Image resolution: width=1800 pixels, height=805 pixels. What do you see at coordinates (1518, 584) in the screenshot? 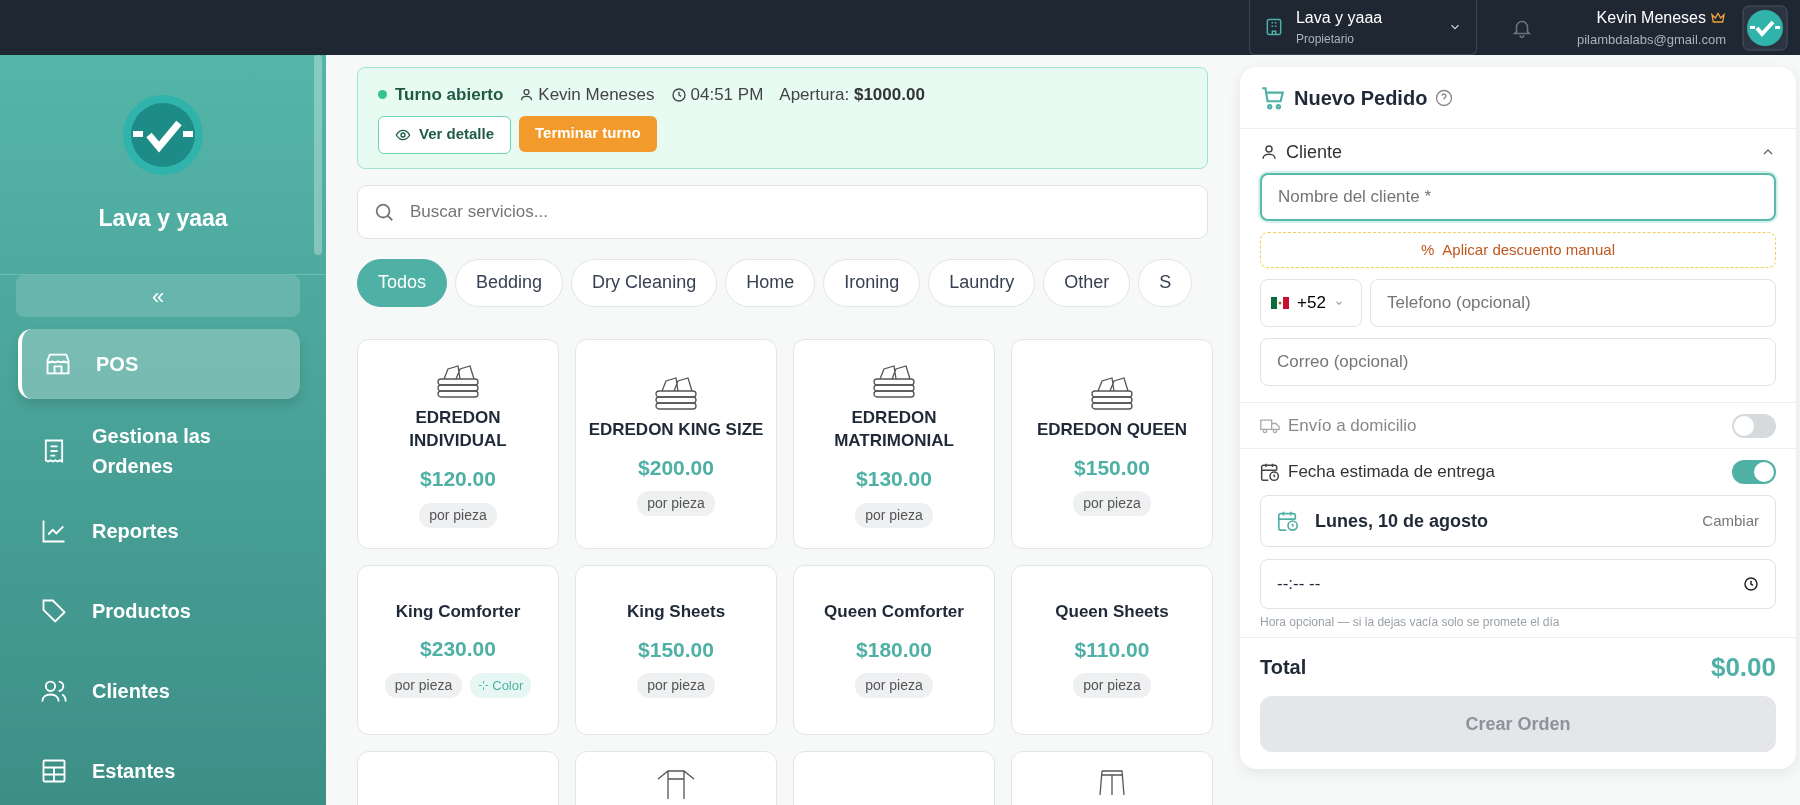
I see `time-field: --:-- --` at bounding box center [1518, 584].